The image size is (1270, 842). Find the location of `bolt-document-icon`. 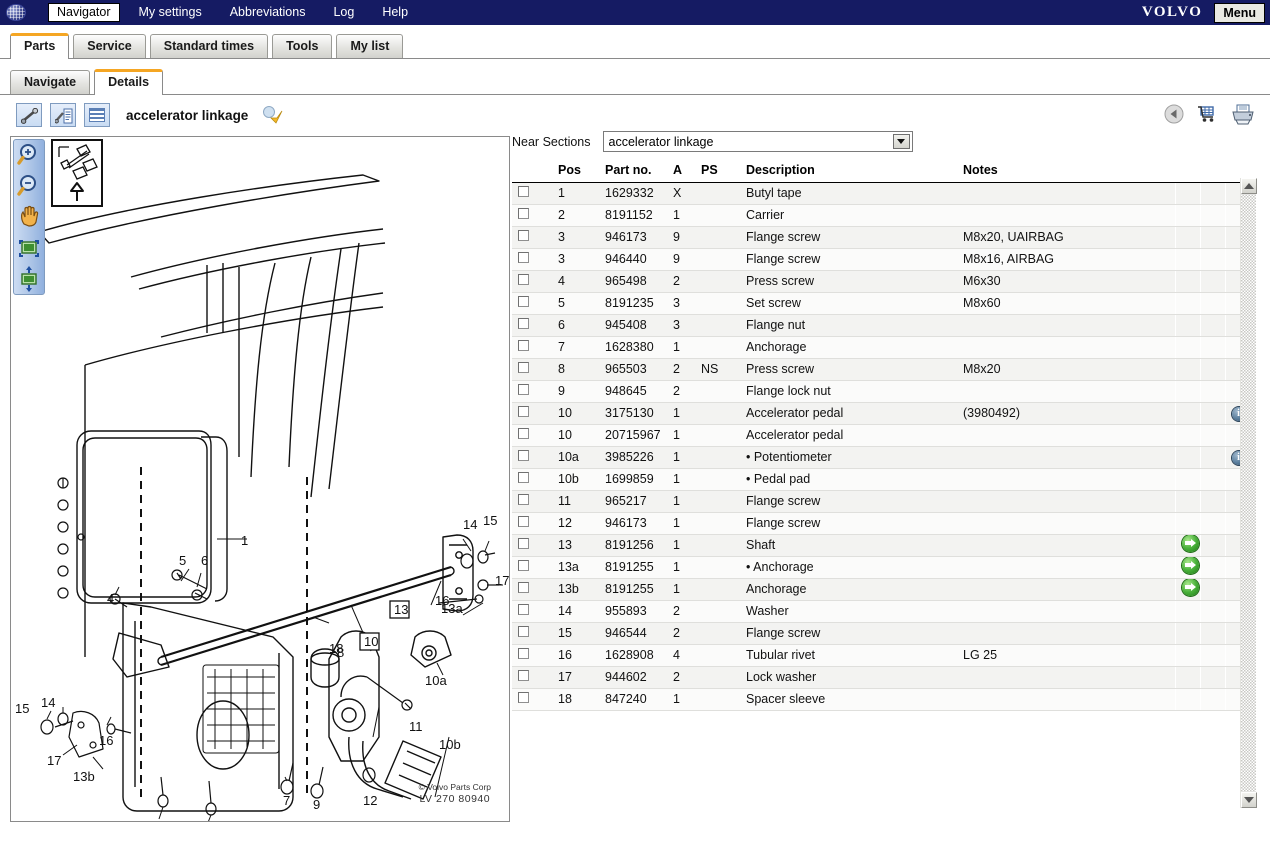

bolt-document-icon is located at coordinates (63, 115).